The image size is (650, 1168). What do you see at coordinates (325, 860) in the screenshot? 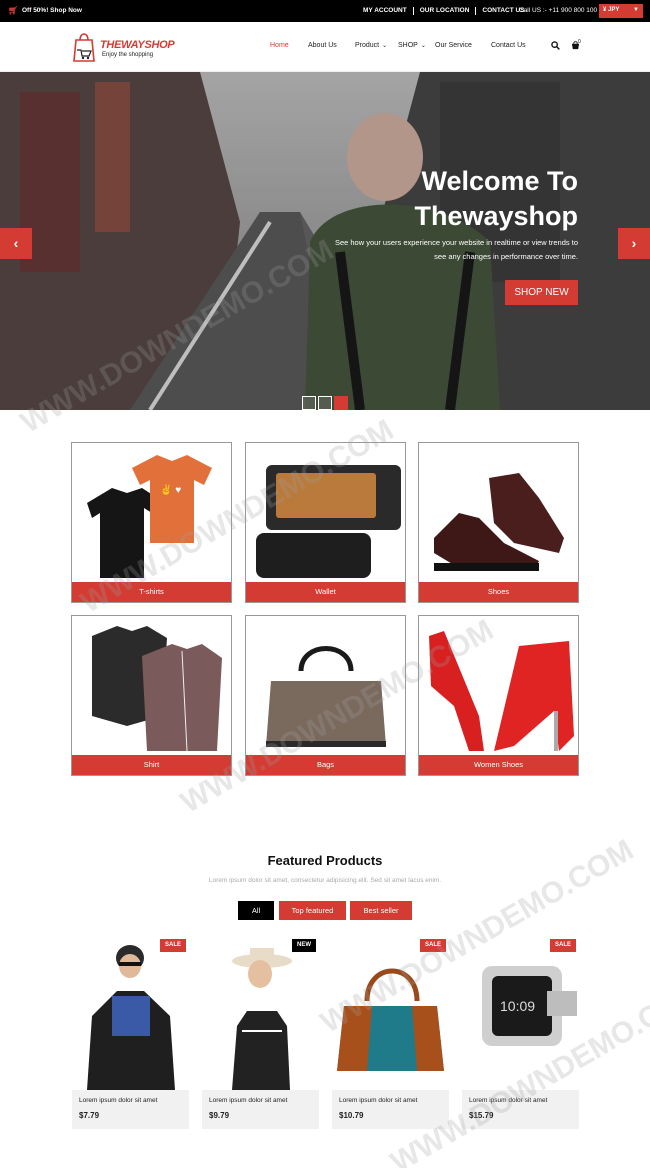
I see `featured-title: Featured Products` at bounding box center [325, 860].